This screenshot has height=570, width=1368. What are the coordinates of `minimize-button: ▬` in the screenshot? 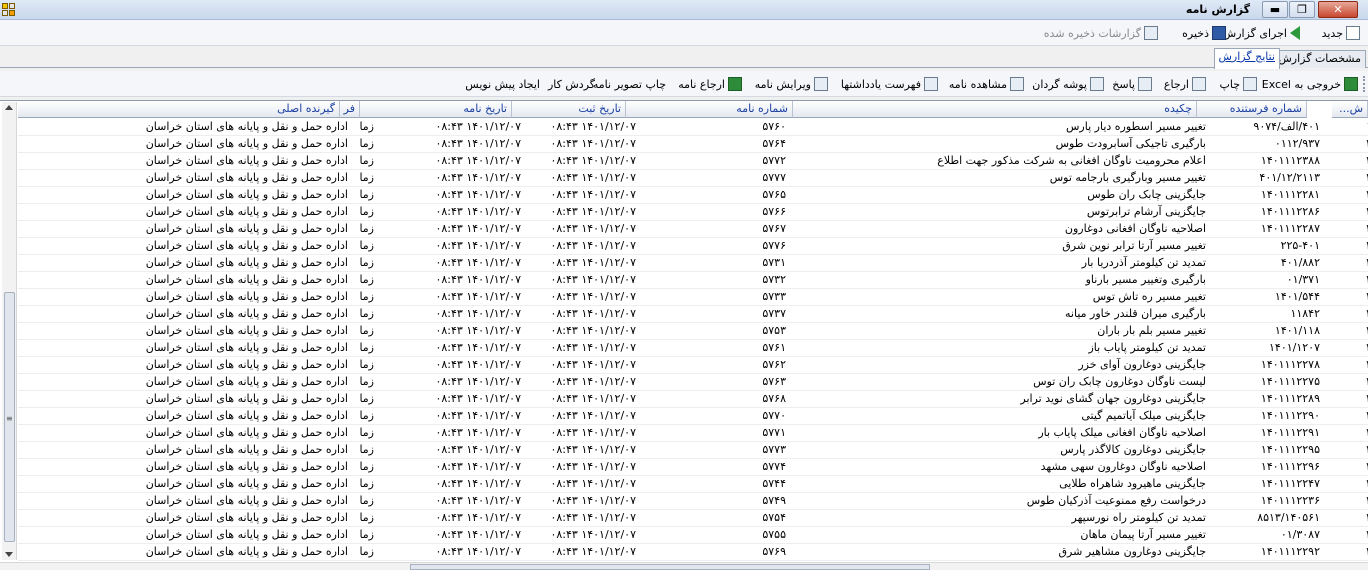 It's located at (1275, 9).